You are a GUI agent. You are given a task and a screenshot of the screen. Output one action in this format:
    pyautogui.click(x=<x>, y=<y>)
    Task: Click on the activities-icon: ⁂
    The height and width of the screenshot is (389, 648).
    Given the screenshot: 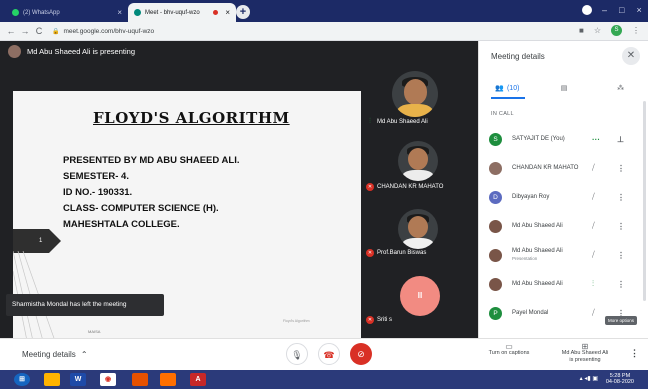 What is the action you would take?
    pyautogui.click(x=621, y=88)
    